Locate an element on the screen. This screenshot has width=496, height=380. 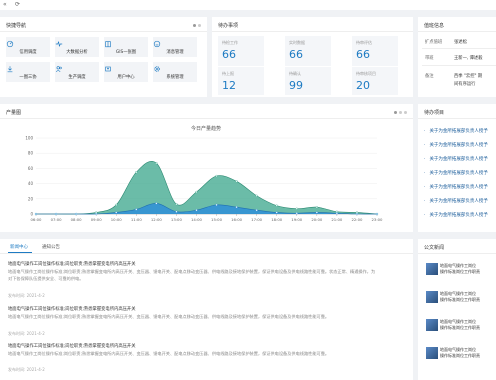
quick-item-label: 系统管理 is located at coordinates (175, 77).